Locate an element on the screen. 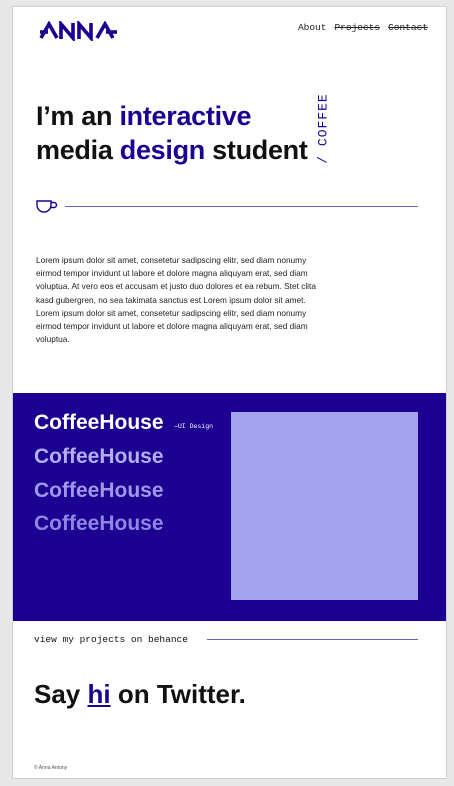 Image resolution: width=454 pixels, height=786 pixels. vertical-tag-text: / COFFEE is located at coordinates (323, 128).